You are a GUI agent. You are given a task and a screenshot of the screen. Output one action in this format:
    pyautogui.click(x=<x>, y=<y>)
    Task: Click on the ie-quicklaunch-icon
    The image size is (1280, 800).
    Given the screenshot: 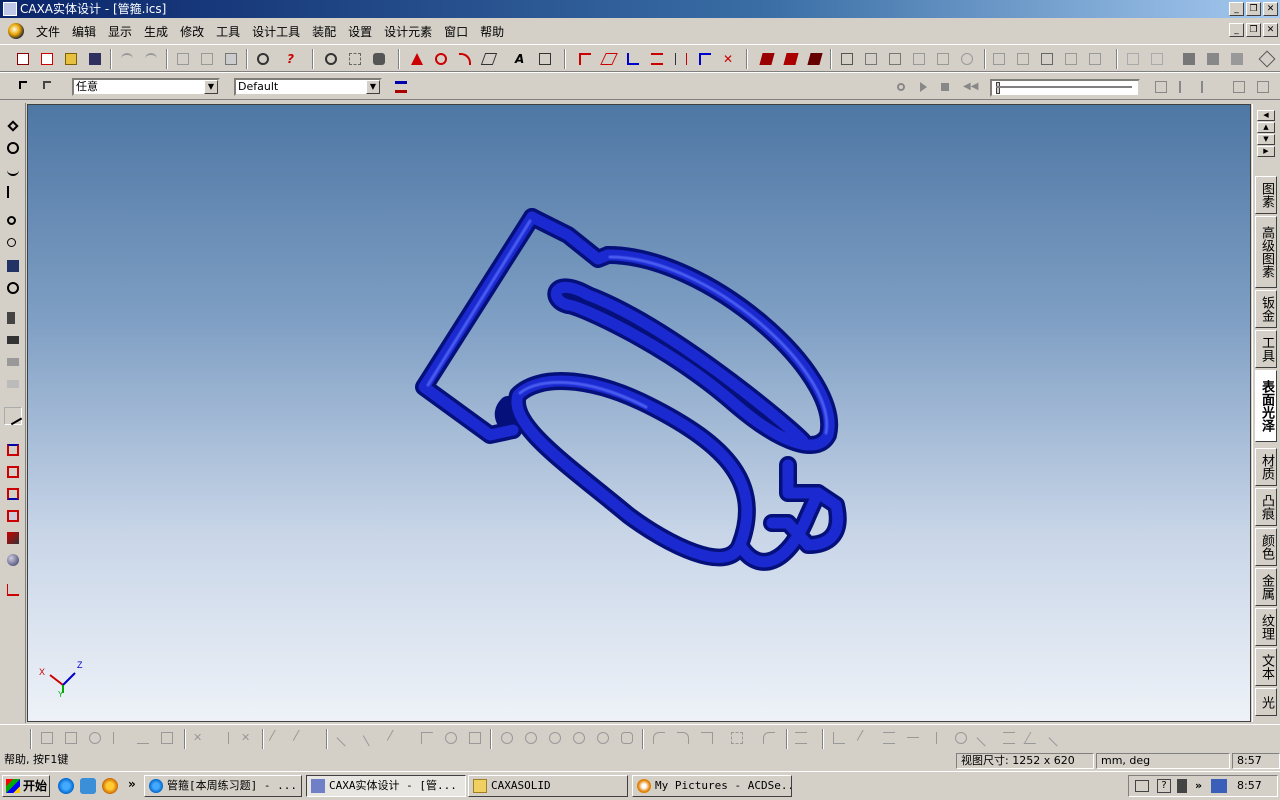 What is the action you would take?
    pyautogui.click(x=66, y=786)
    